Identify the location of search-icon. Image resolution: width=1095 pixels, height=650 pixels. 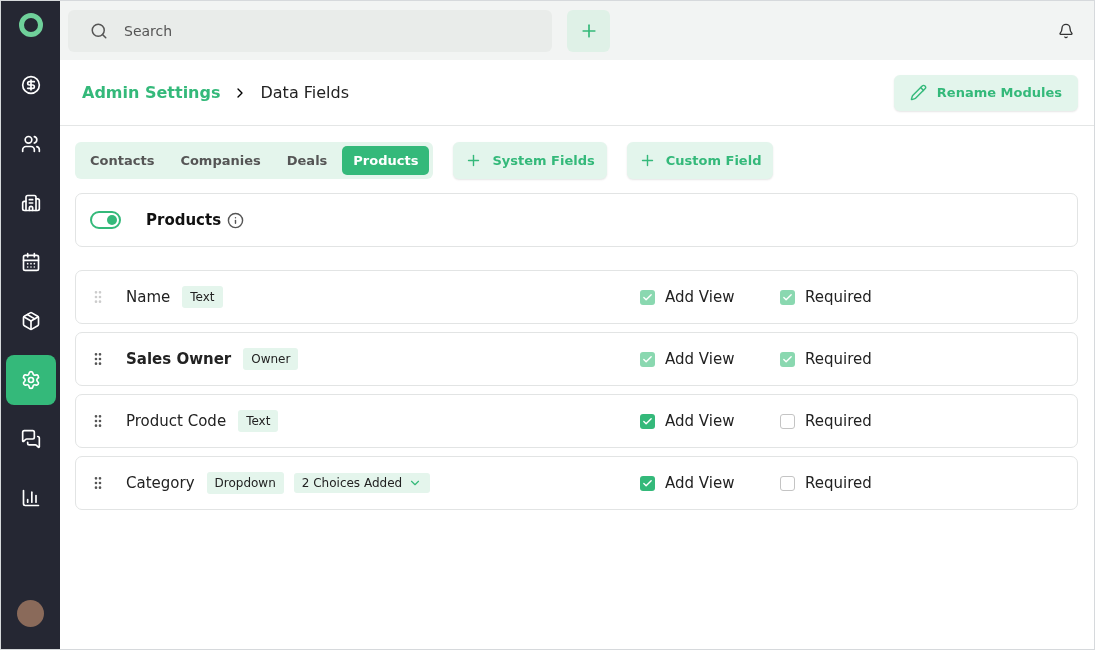
(99, 30).